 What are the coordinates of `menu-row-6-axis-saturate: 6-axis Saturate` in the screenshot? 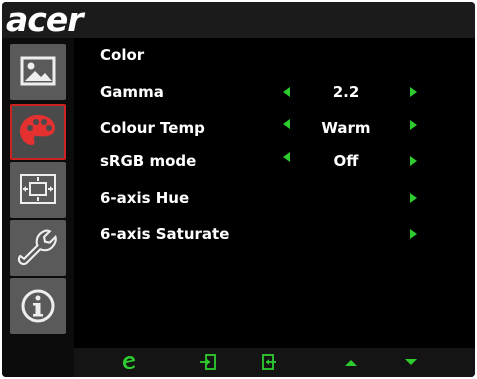 It's located at (280, 234).